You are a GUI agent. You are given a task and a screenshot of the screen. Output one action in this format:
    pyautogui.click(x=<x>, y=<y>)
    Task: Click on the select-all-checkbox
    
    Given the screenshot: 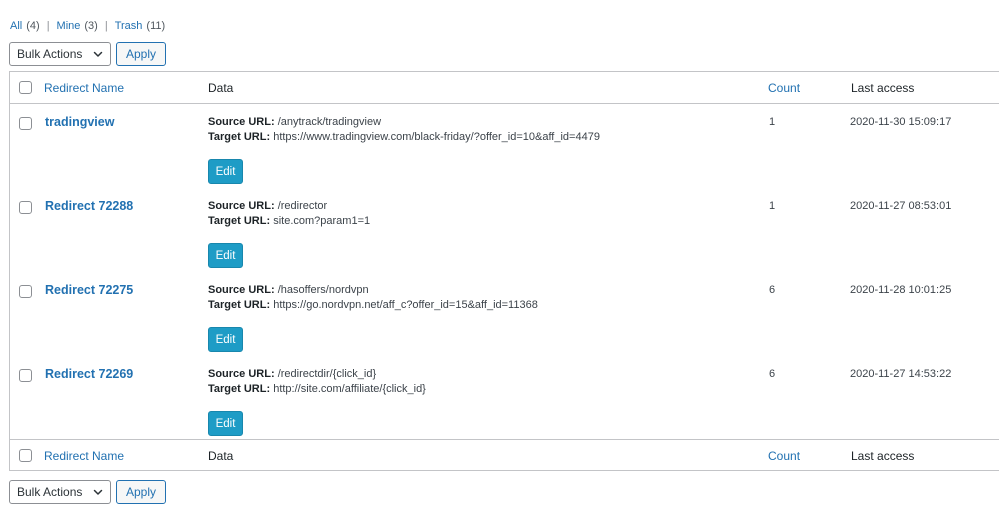 What is the action you would take?
    pyautogui.click(x=25, y=87)
    